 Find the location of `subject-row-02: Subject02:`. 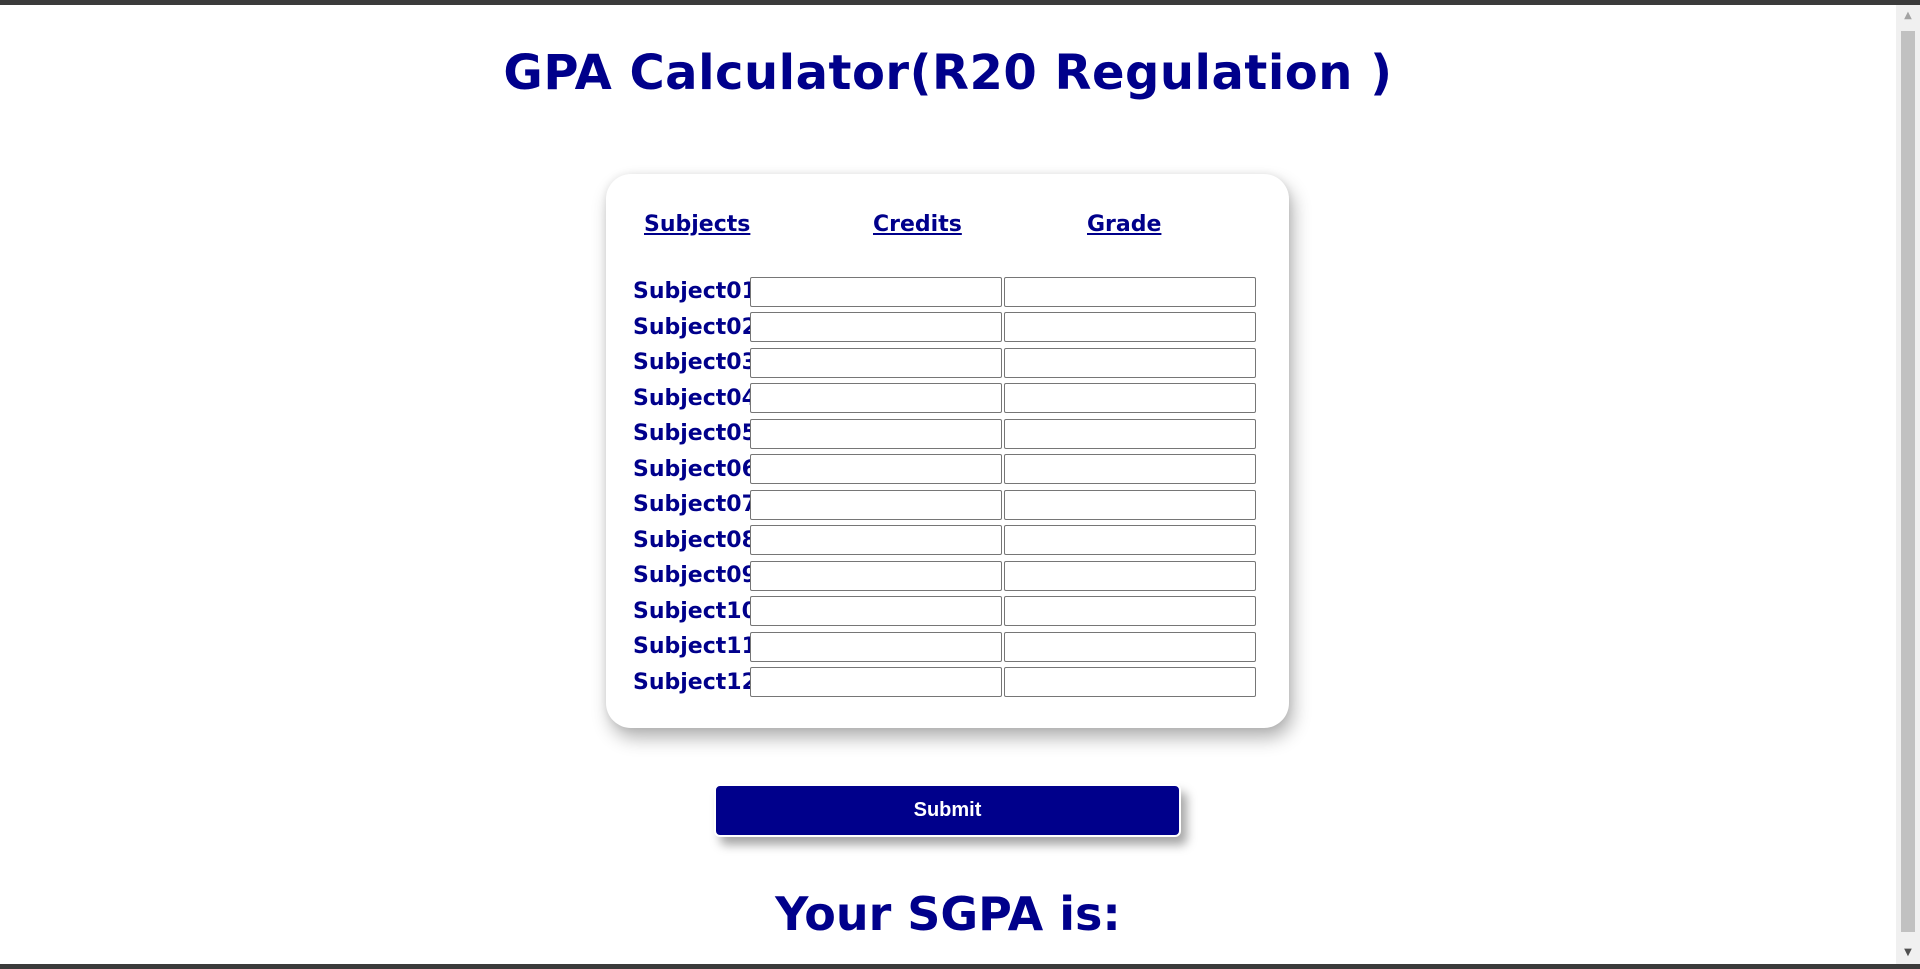

subject-row-02: Subject02: is located at coordinates (945, 328).